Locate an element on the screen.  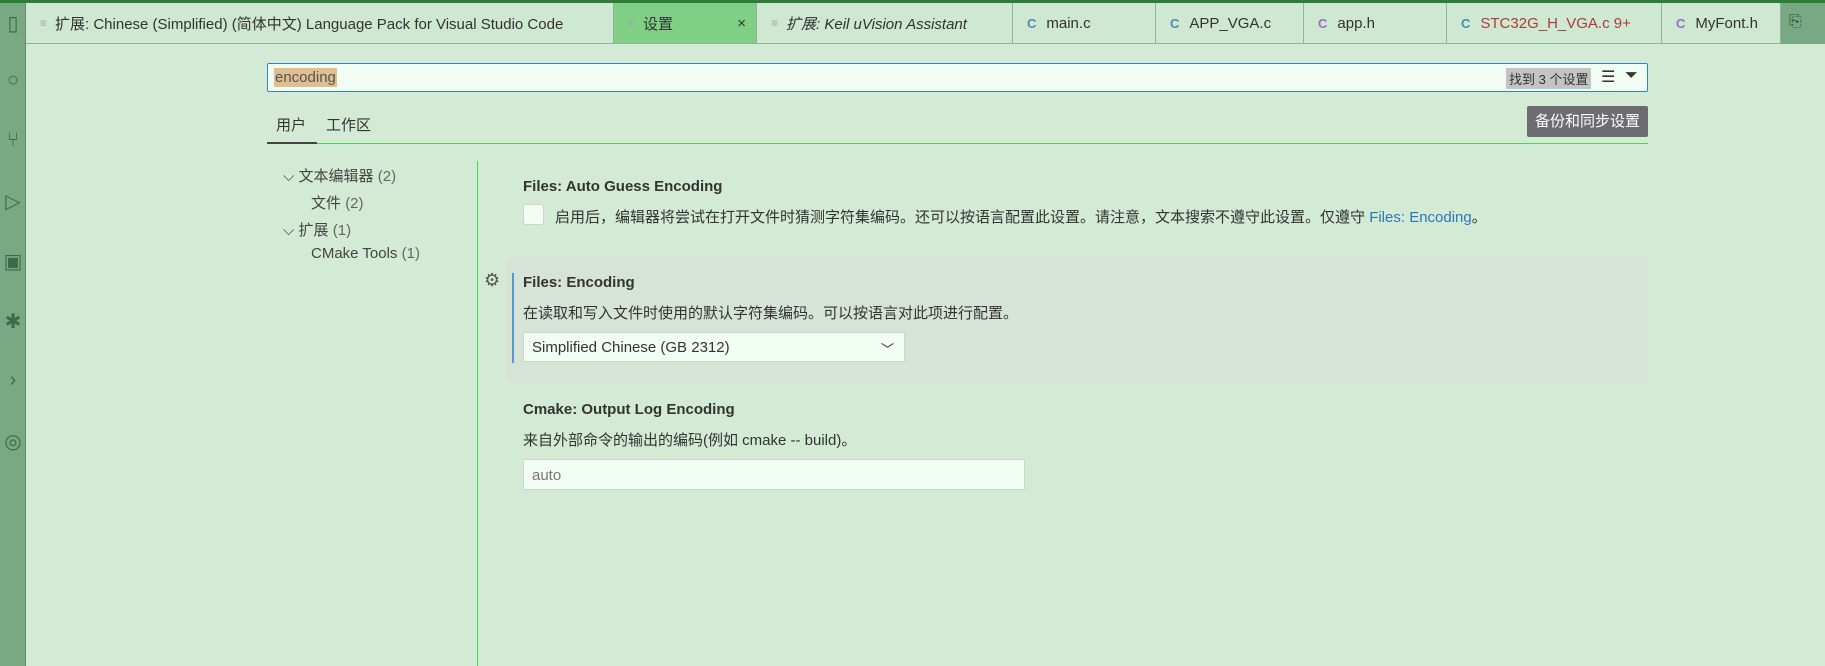
explorer-icon: ▯ is located at coordinates (13, 23).